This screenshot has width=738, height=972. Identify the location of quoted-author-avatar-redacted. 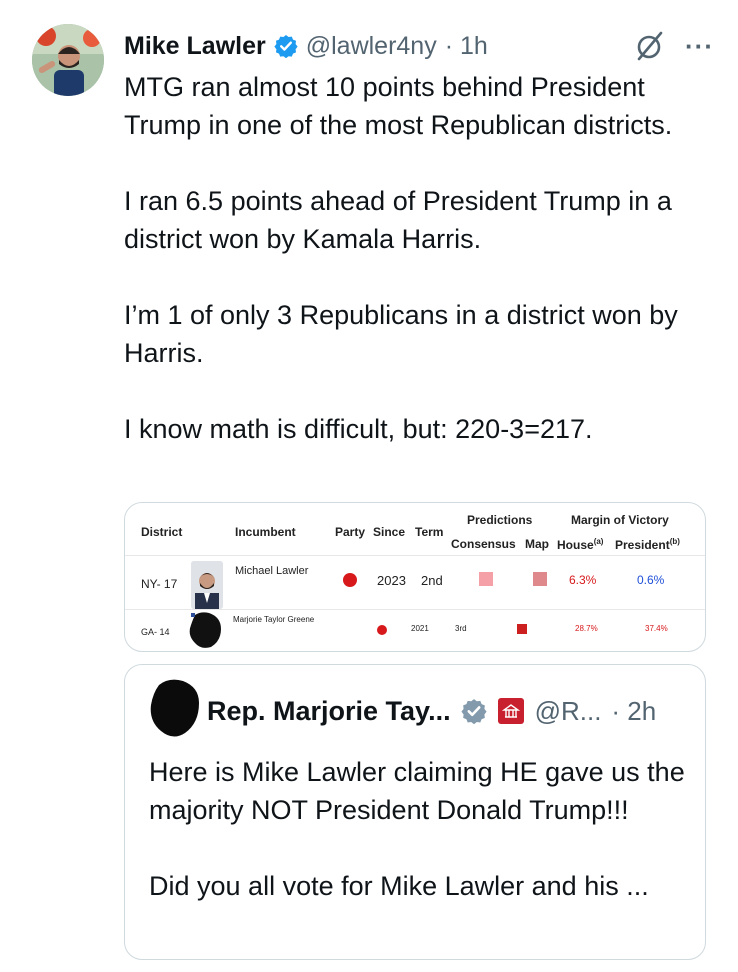
(175, 709).